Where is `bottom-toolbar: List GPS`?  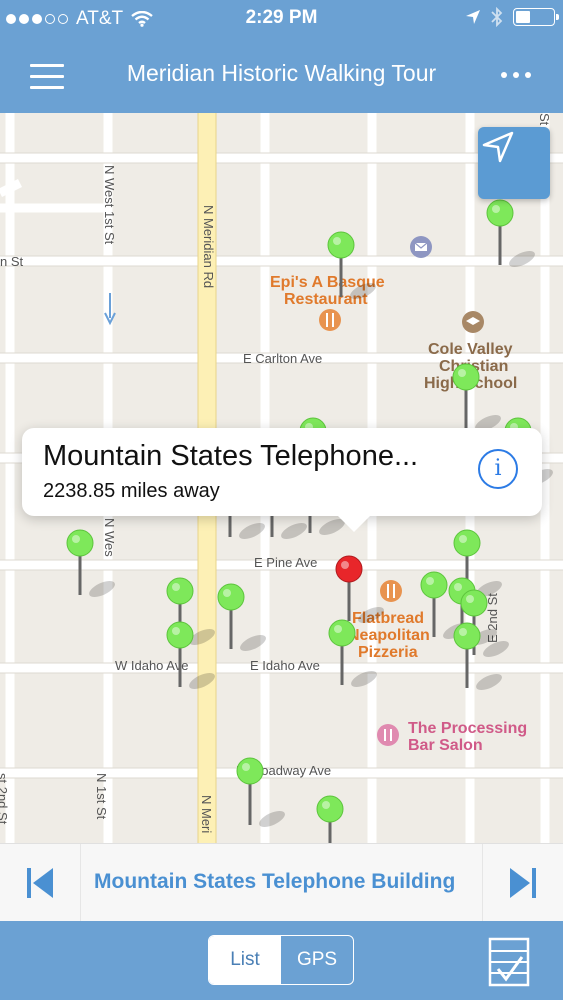 bottom-toolbar: List GPS is located at coordinates (281, 960).